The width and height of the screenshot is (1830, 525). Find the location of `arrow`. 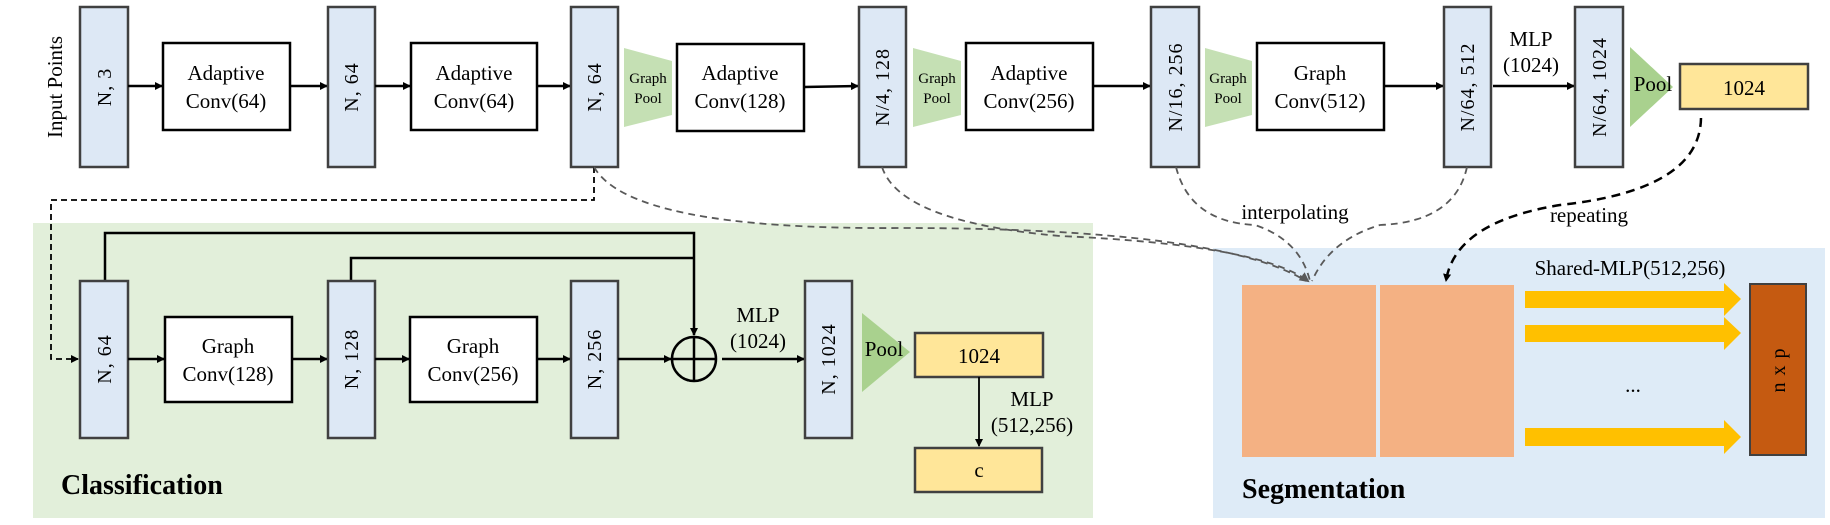

arrow is located at coordinates (831, 86).